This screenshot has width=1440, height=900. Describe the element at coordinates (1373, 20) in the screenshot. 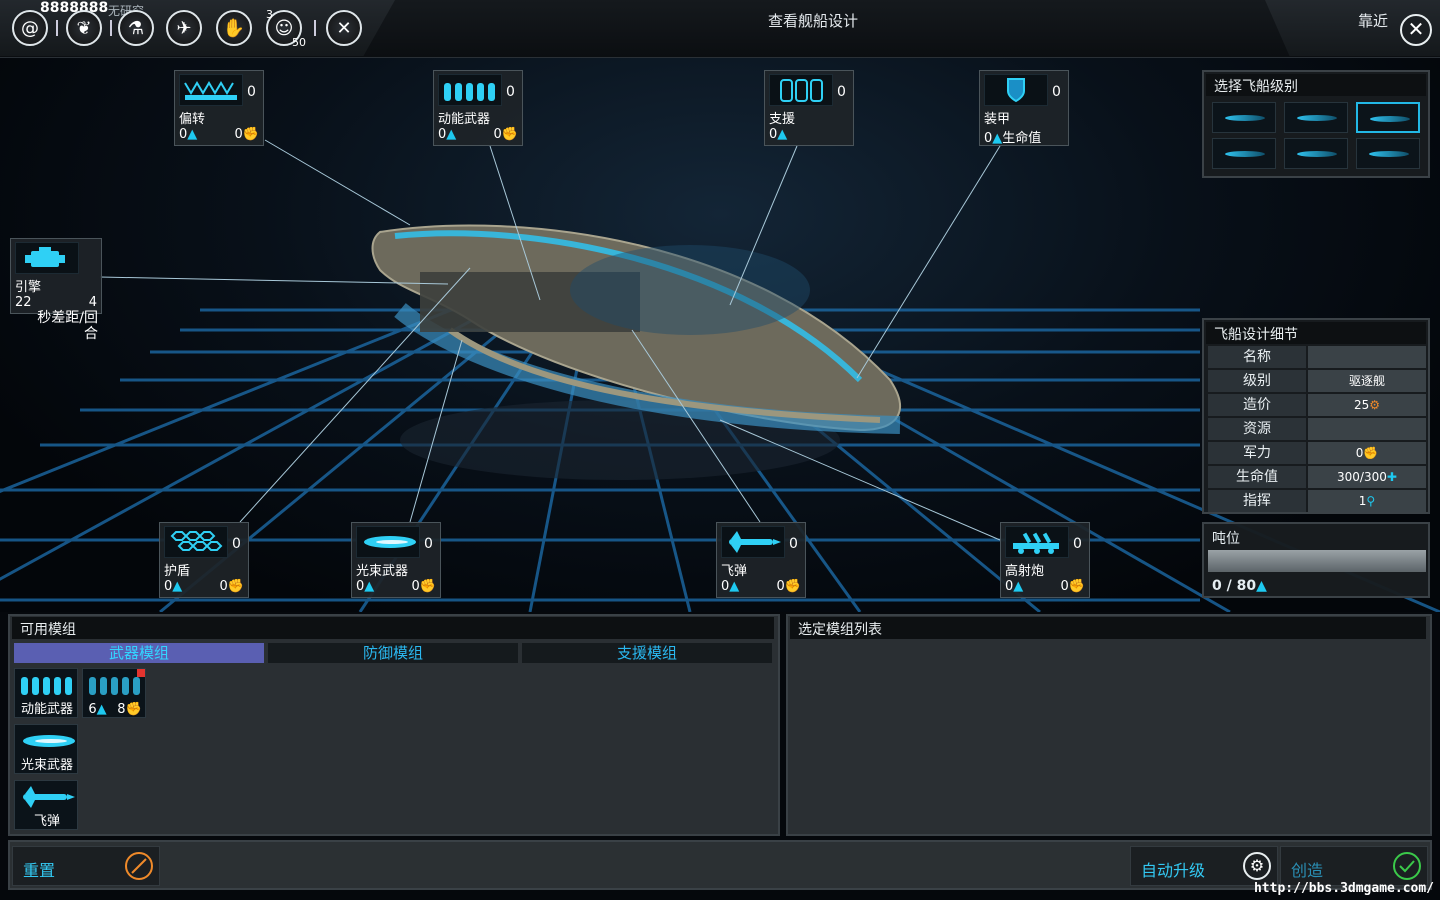

I see `zoom-in-label: 靠近` at that location.